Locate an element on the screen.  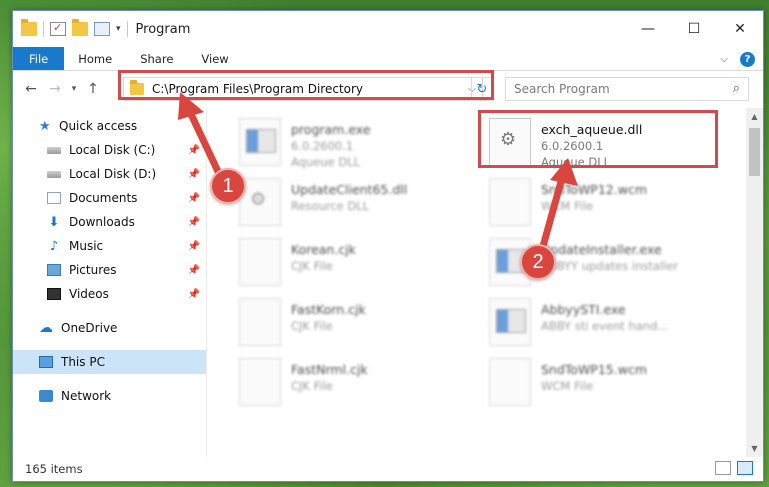
vertical-scrollbar: ▲ ▼ is located at coordinates (754, 282).